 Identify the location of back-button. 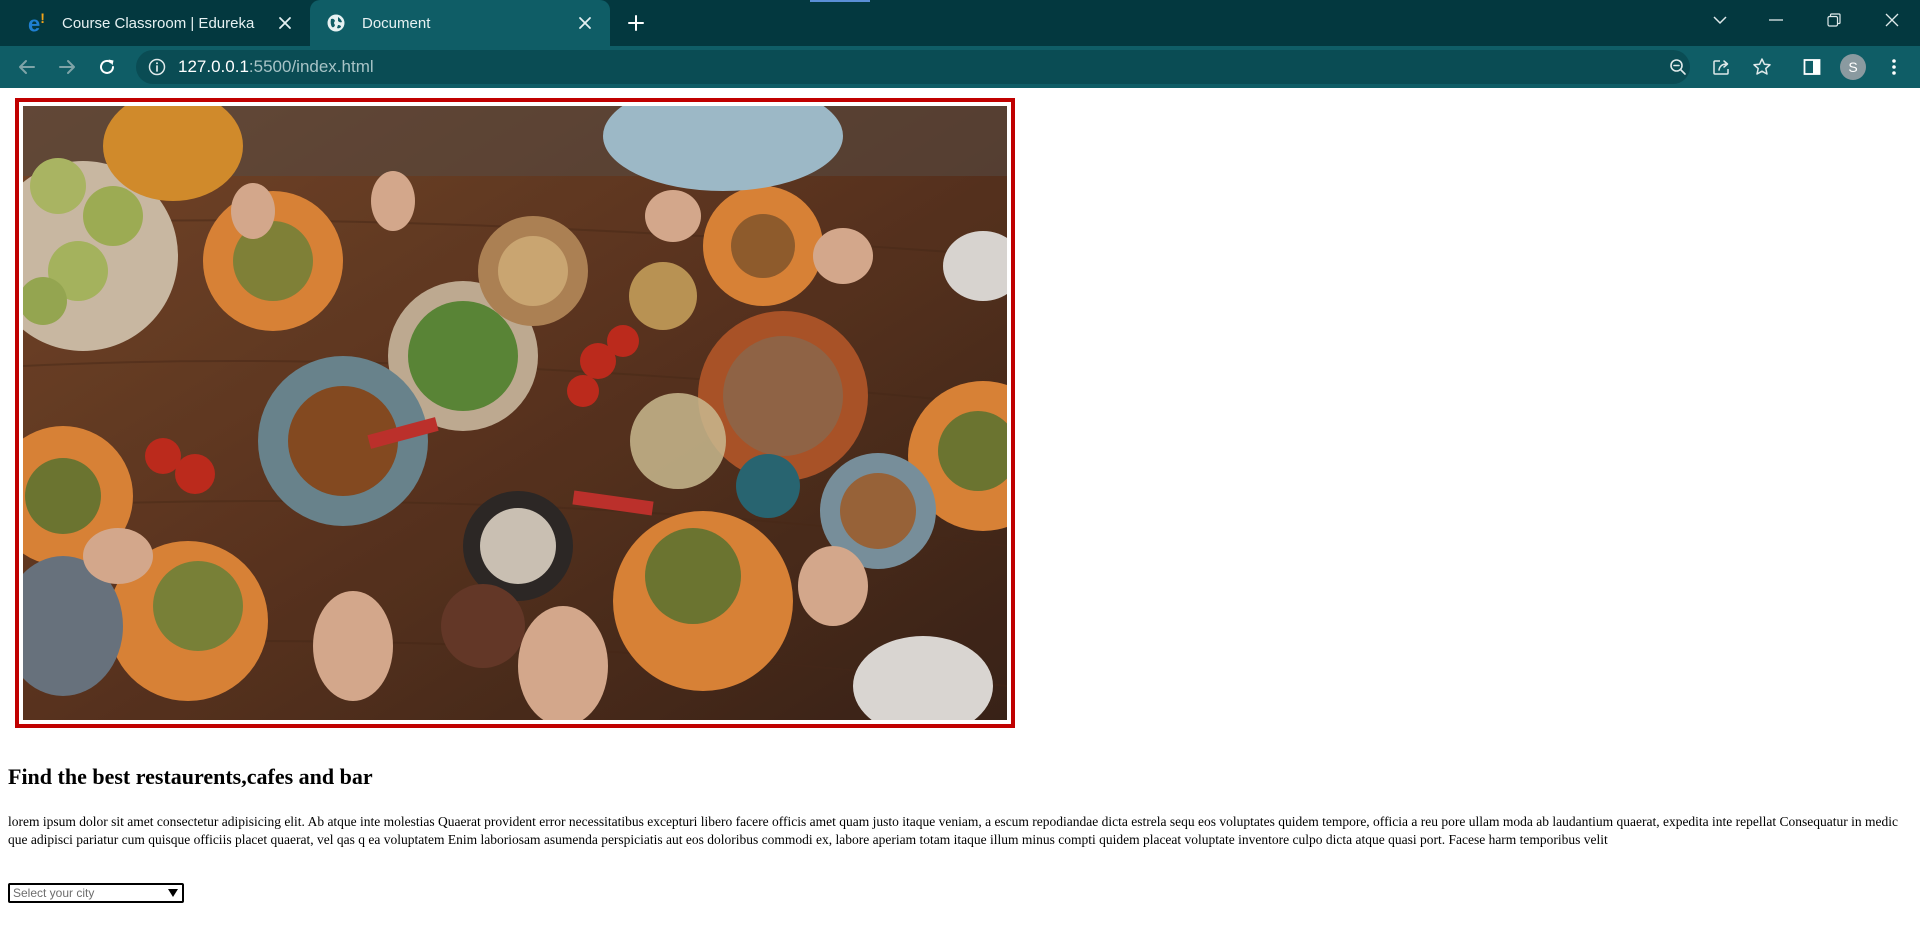
(27, 67).